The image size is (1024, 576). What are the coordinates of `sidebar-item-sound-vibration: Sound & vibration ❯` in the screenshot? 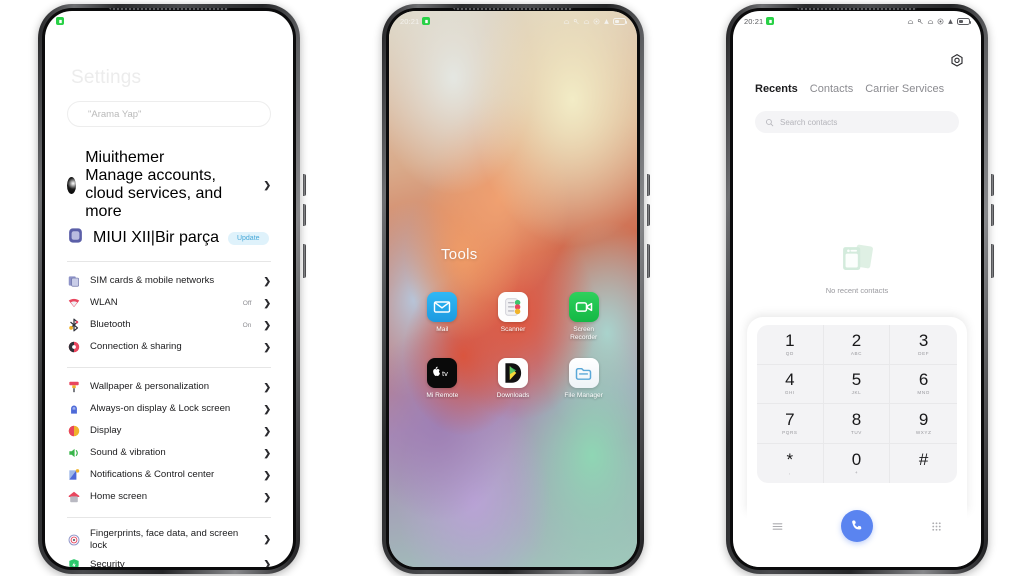 It's located at (169, 453).